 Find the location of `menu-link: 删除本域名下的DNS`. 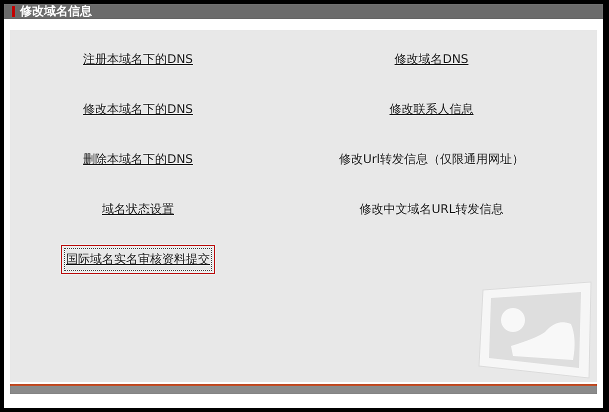

menu-link: 删除本域名下的DNS is located at coordinates (138, 159).